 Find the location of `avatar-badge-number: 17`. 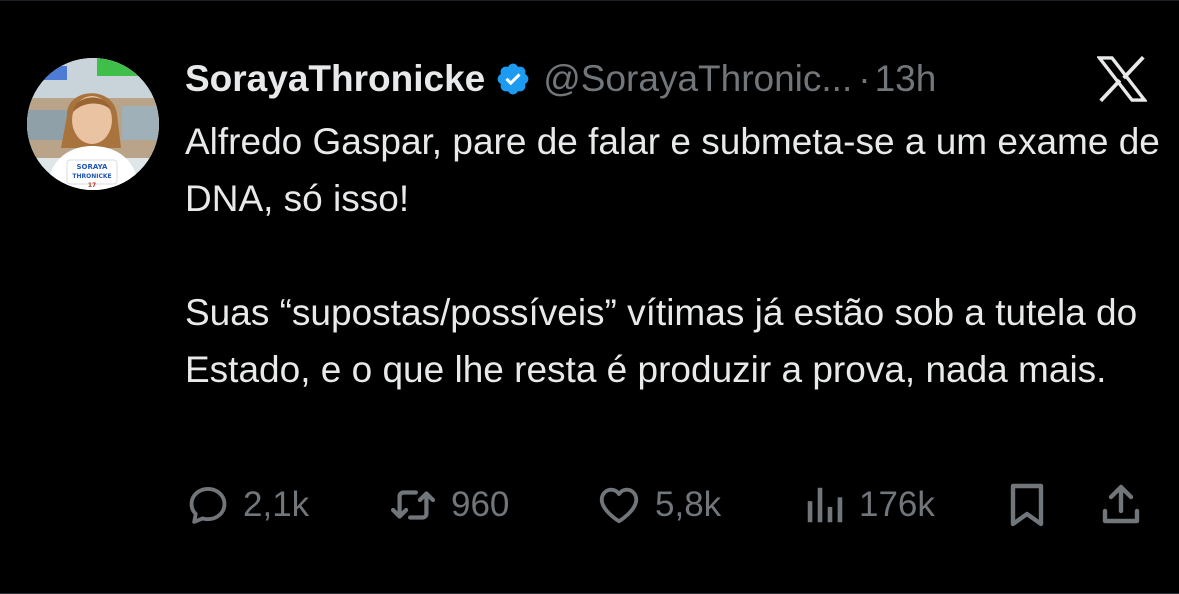

avatar-badge-number: 17 is located at coordinates (92, 185).